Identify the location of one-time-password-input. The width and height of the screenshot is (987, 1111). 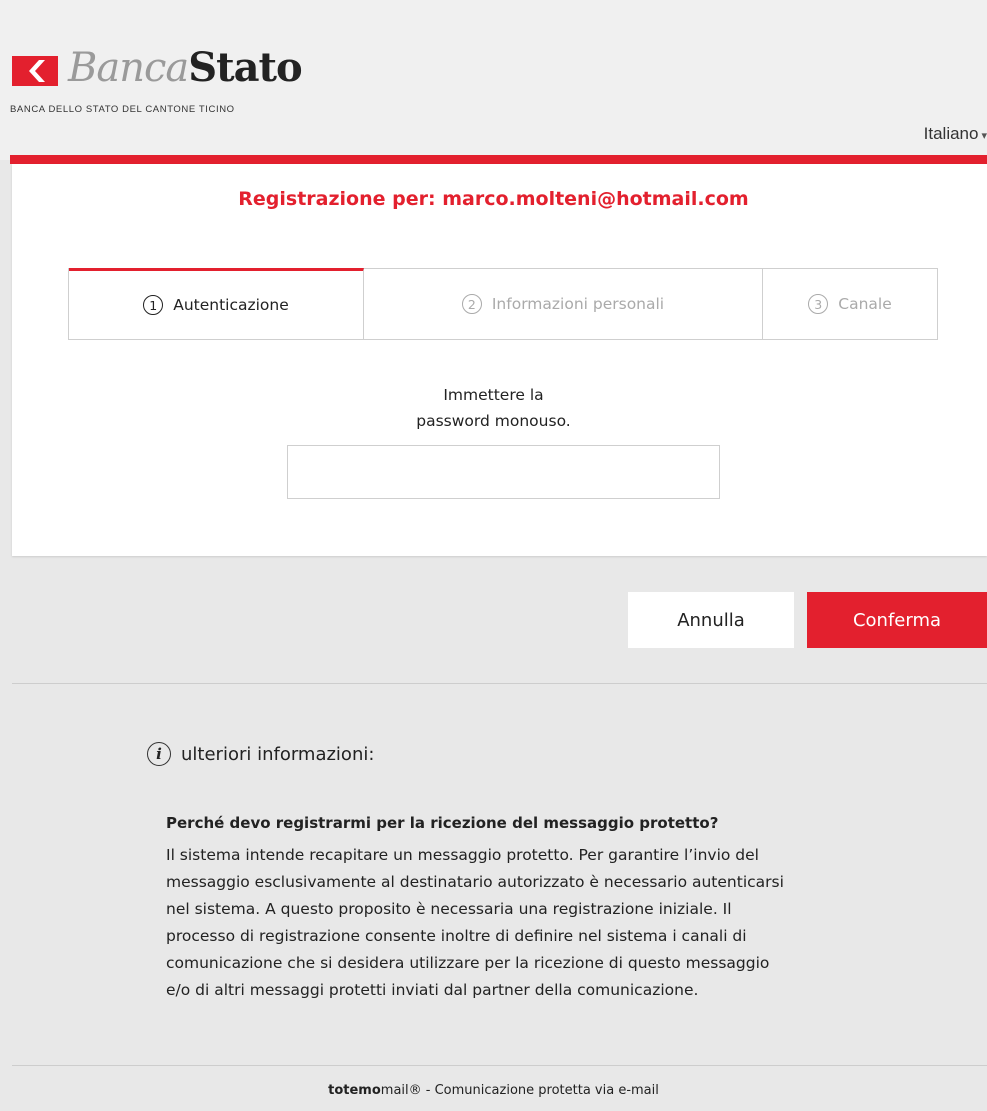
(503, 472).